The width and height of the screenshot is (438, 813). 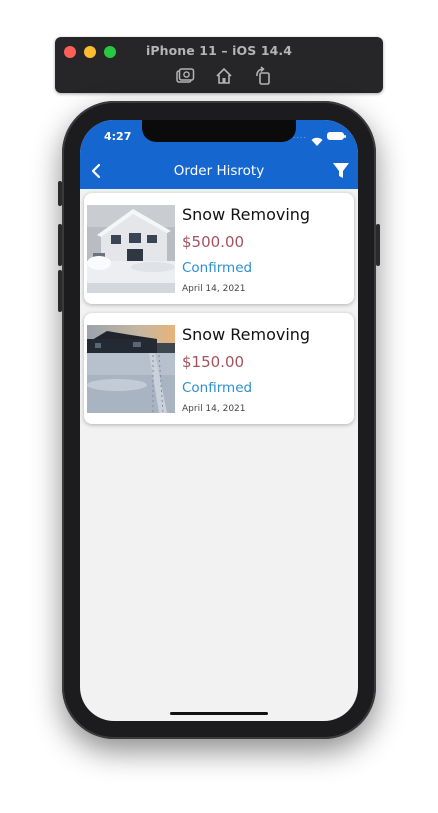 I want to click on mute-switch, so click(x=60, y=193).